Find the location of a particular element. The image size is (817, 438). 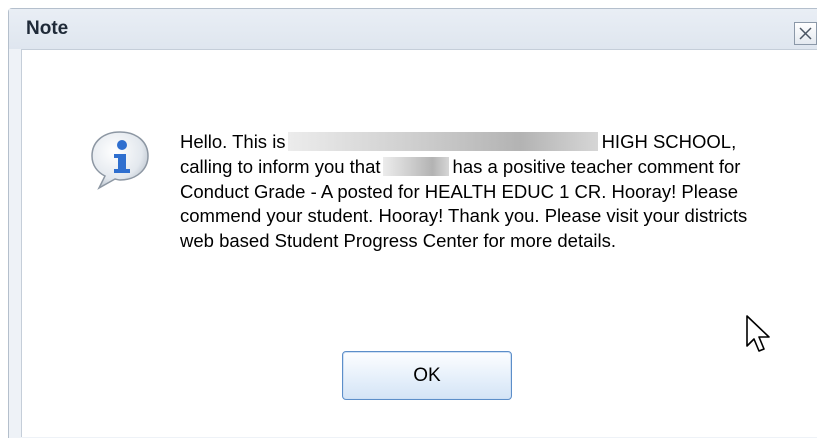

ok-button: OK is located at coordinates (427, 375).